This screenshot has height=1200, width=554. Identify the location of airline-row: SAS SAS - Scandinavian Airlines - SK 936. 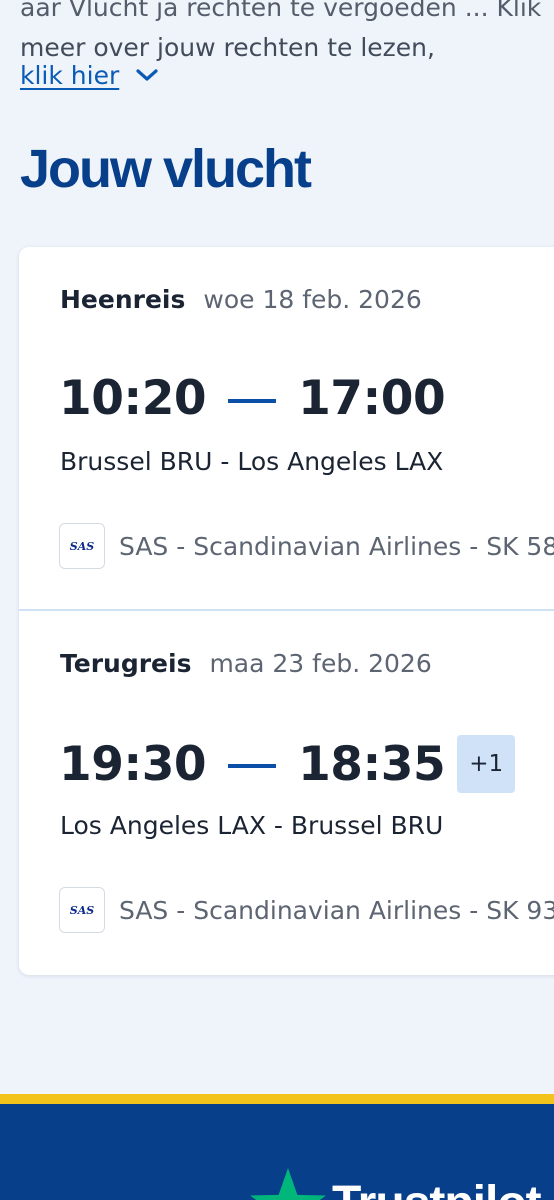
(306, 910).